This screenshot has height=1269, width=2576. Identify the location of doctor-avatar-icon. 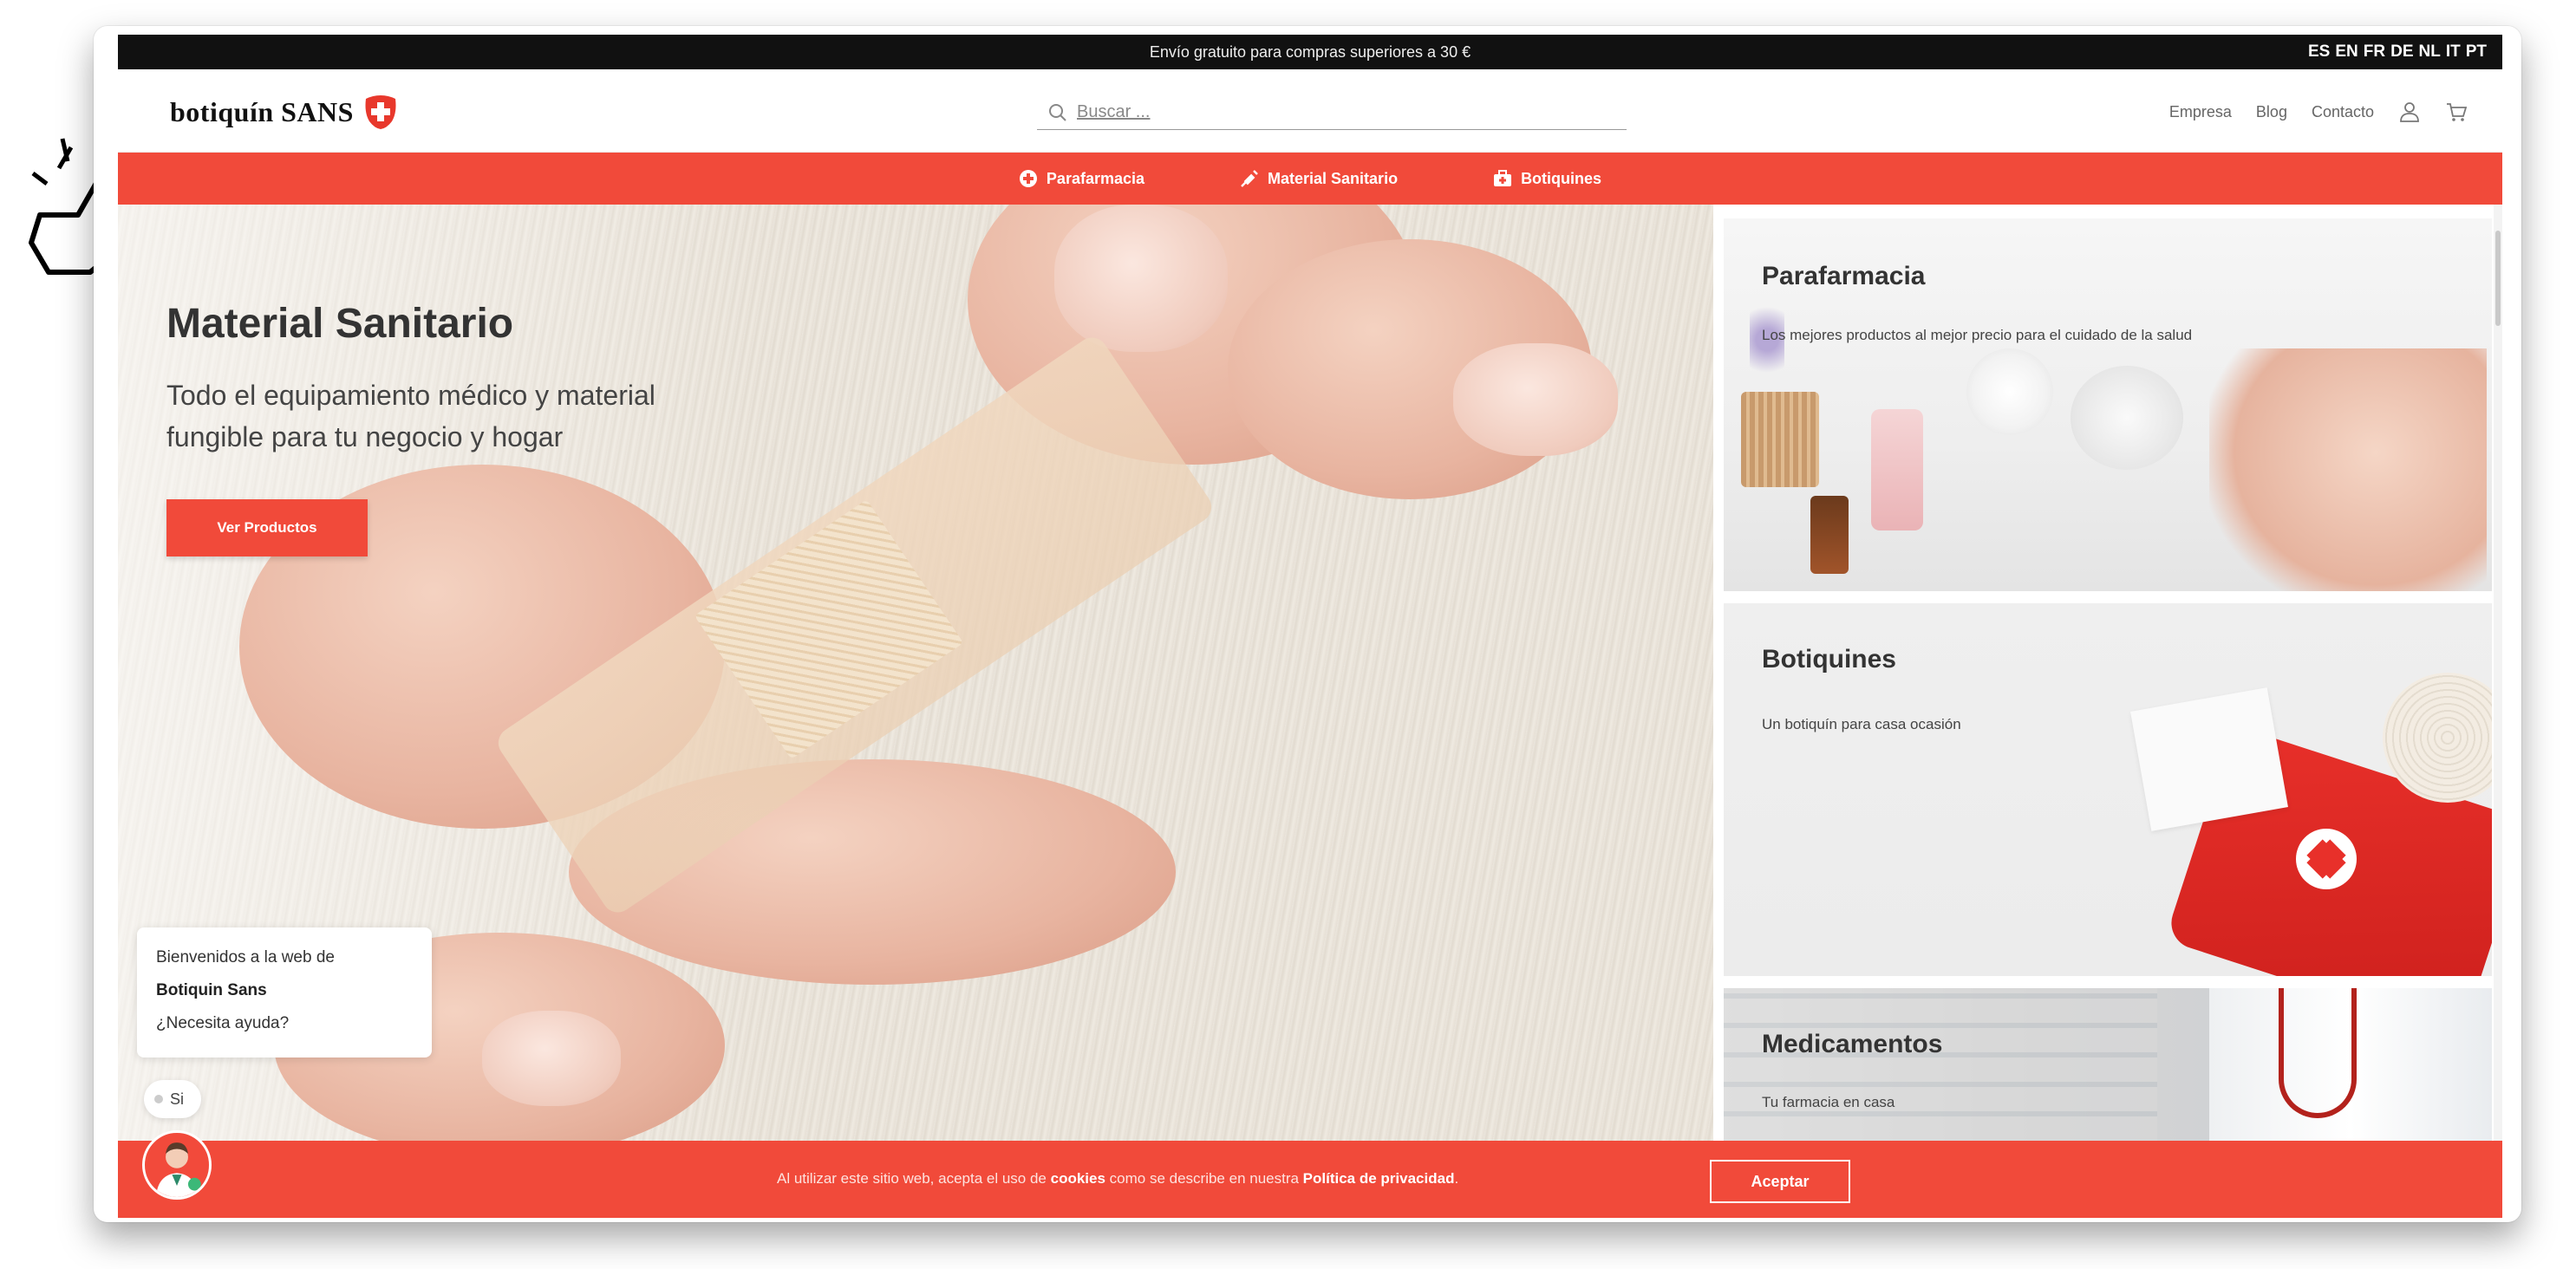
(178, 1169).